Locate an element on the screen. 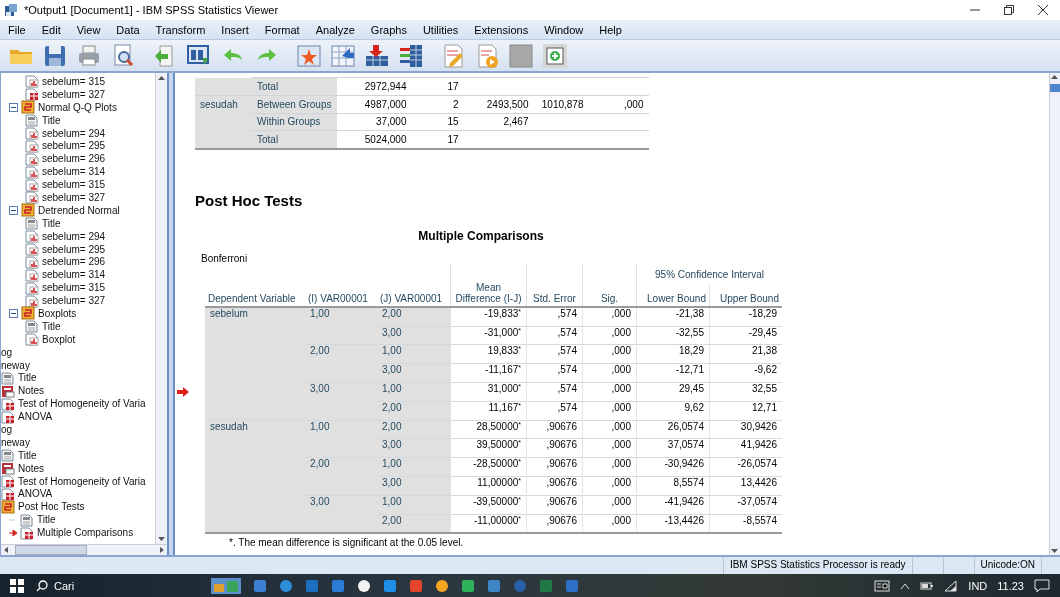  table-cell: -9,62 is located at coordinates (745, 373).